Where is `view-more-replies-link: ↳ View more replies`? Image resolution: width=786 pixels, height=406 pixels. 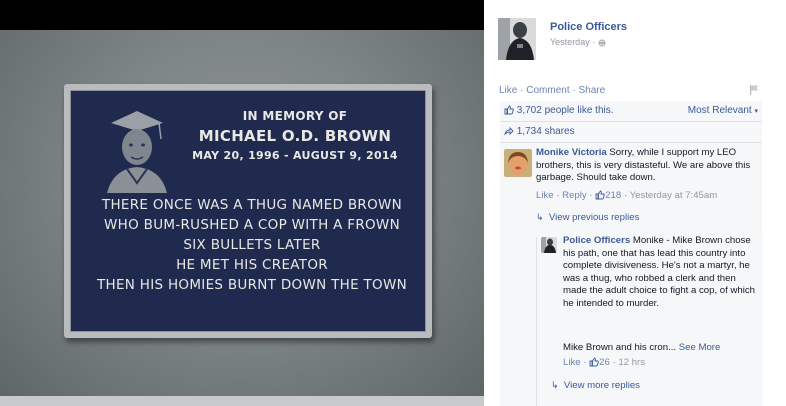
view-more-replies-link: ↳ View more replies is located at coordinates (595, 385).